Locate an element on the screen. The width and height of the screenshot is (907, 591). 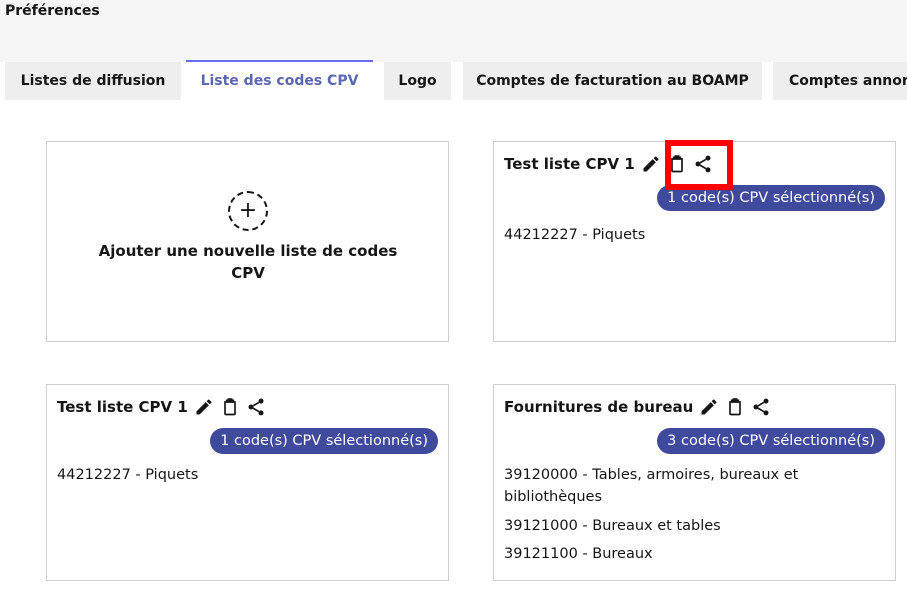
list-title: Fournitures de bureau is located at coordinates (599, 407).